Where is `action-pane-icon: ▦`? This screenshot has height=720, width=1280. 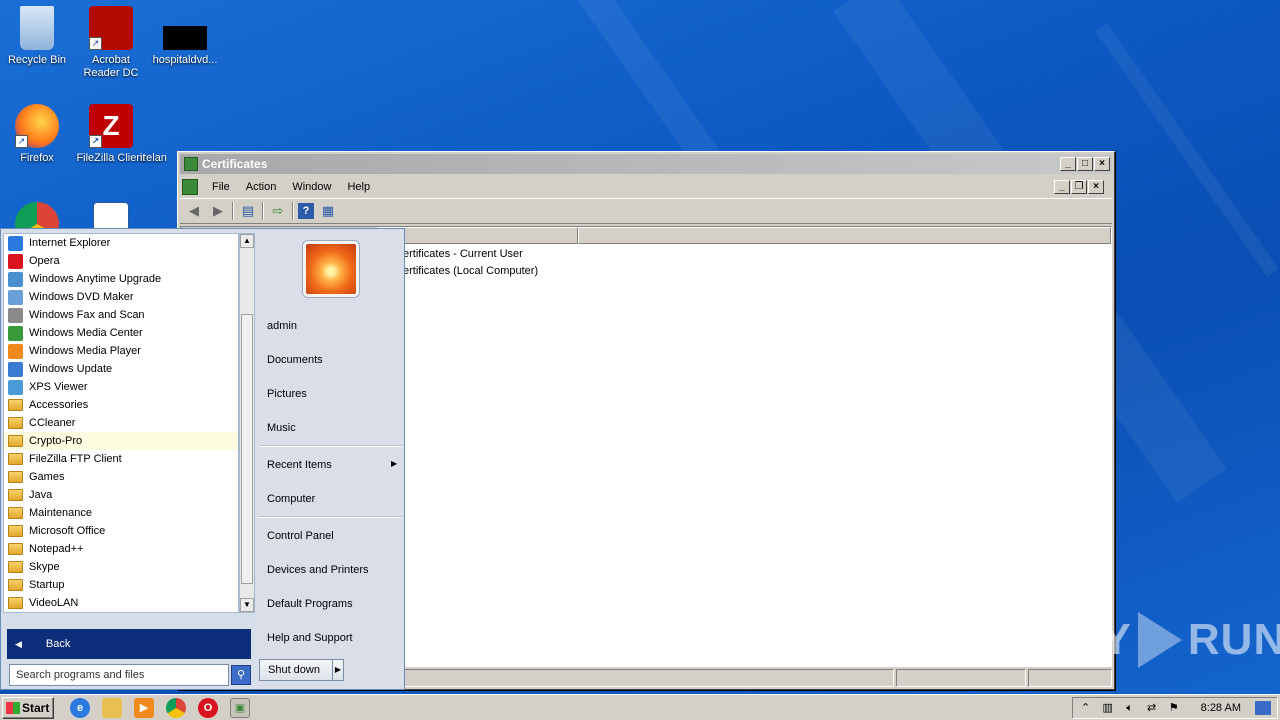
action-pane-icon: ▦ is located at coordinates (328, 211).